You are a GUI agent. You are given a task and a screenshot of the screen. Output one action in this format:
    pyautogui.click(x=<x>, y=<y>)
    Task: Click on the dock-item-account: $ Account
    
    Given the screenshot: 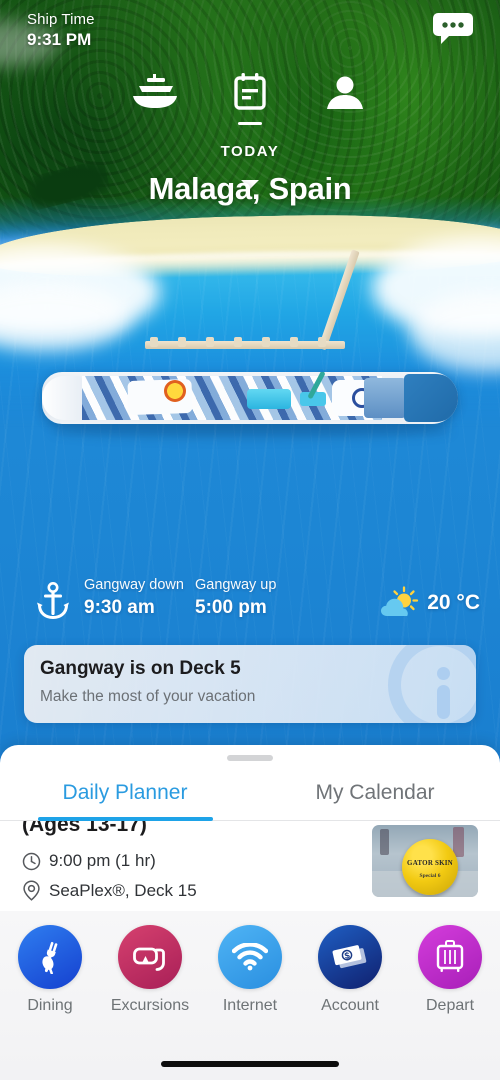 What is the action you would take?
    pyautogui.click(x=350, y=970)
    